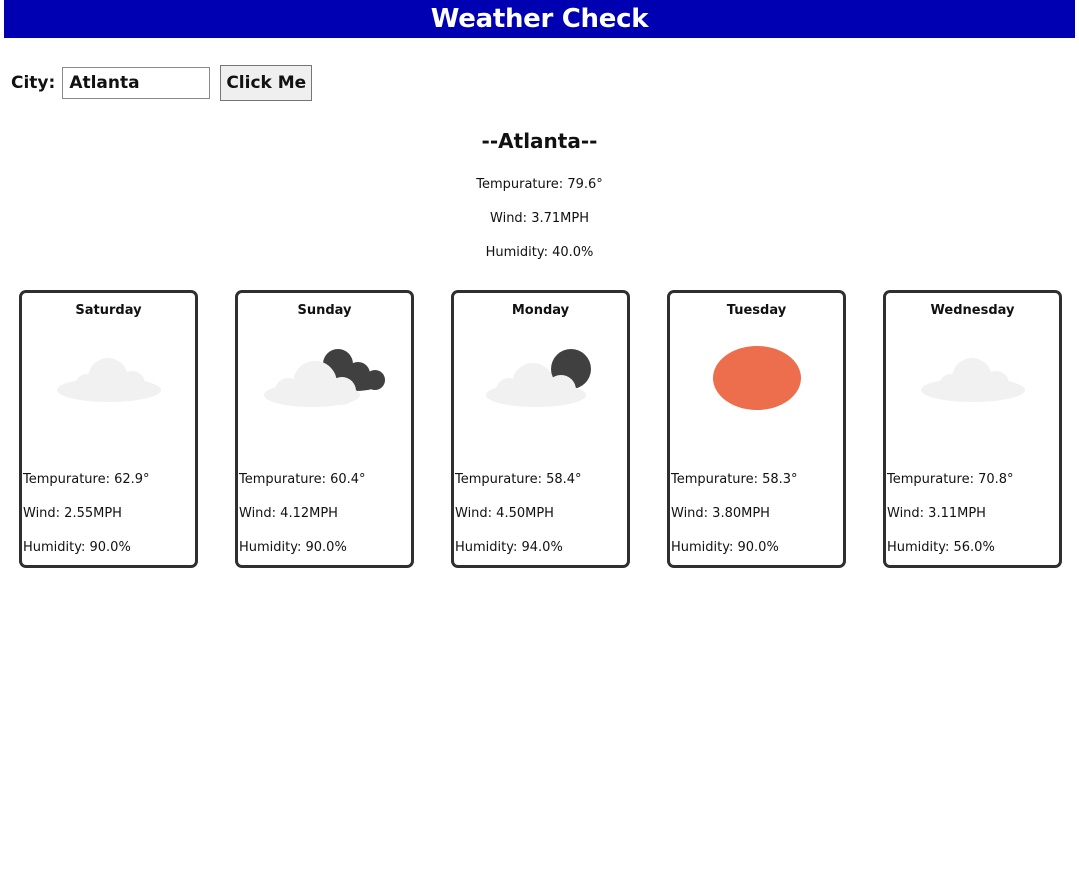  What do you see at coordinates (720, 513) in the screenshot?
I see `forecast-wind: Wind: 3.80MPH` at bounding box center [720, 513].